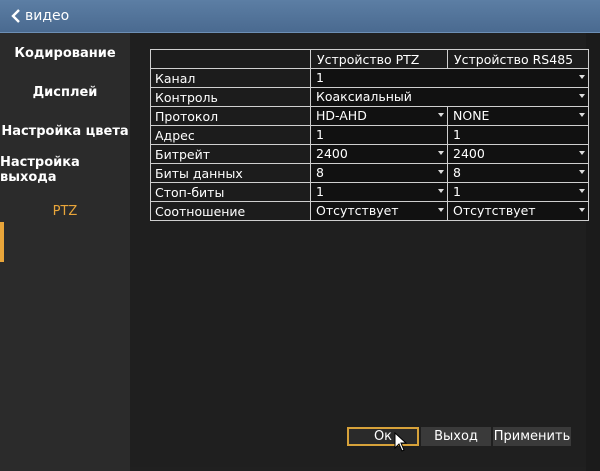 The image size is (600, 471). I want to click on row-address: Адрес 1 1, so click(369, 135).